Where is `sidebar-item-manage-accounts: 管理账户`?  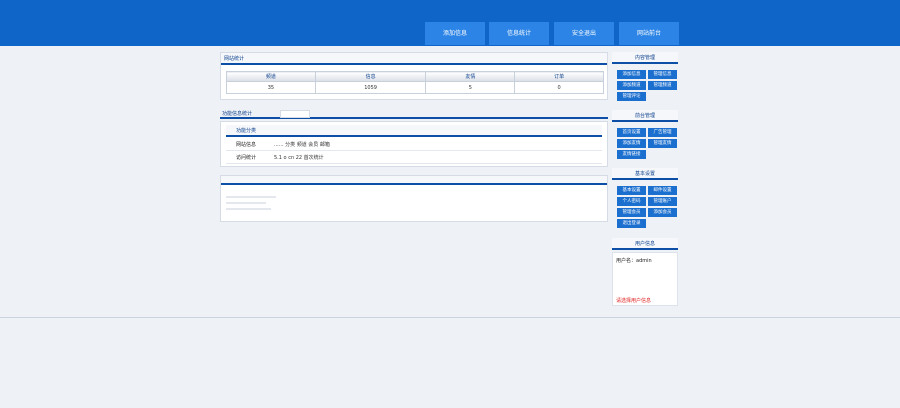 sidebar-item-manage-accounts: 管理账户 is located at coordinates (662, 201).